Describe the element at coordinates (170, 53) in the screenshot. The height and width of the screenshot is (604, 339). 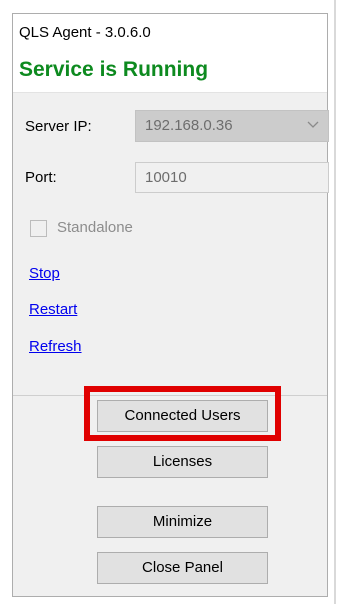
I see `header-area: QLS Agent - 3.0.6.0 Service is Running` at that location.